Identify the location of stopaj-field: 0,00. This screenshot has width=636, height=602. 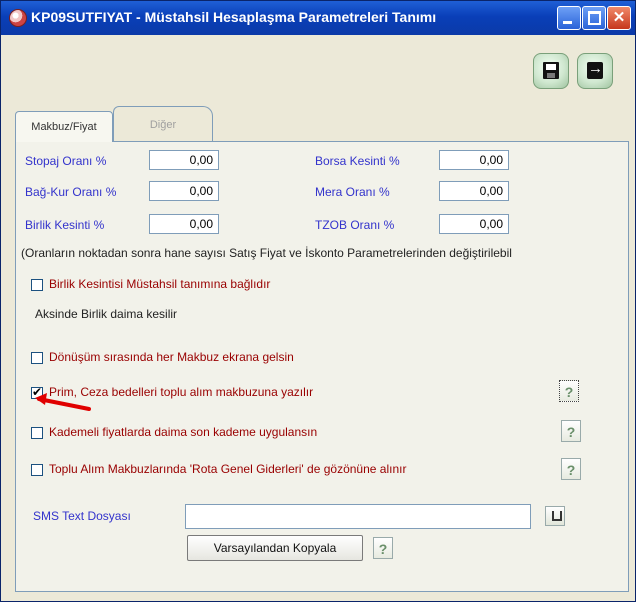
(184, 160).